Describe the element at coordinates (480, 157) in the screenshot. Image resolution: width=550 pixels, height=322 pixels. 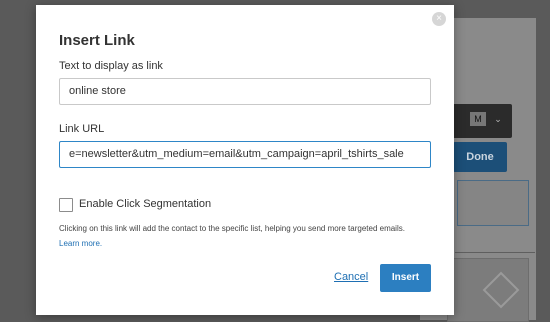
I see `background-done-button: Done` at that location.